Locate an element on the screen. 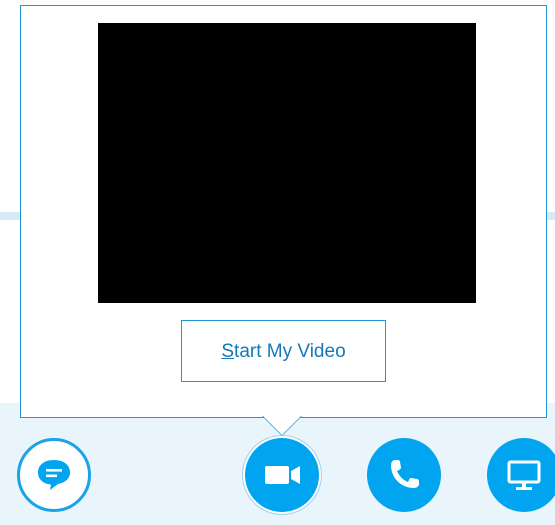 This screenshot has width=555, height=525. present-screen-button is located at coordinates (521, 475).